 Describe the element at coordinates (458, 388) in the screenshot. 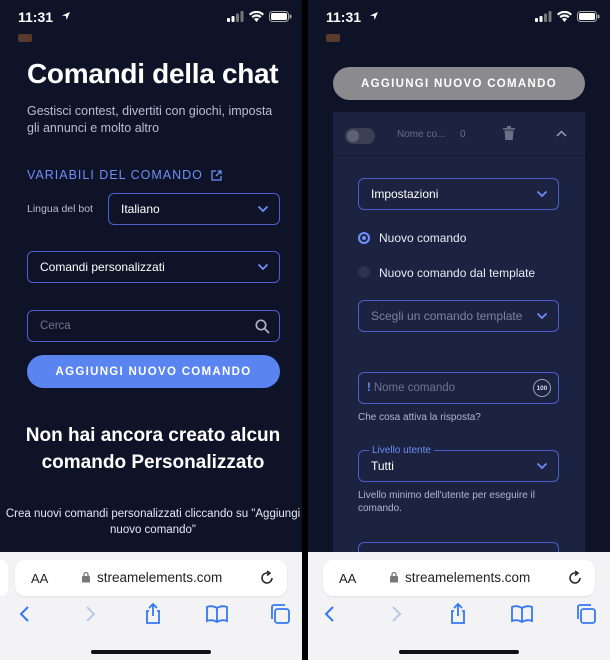

I see `command-name-input: ! Nome comando 100` at that location.